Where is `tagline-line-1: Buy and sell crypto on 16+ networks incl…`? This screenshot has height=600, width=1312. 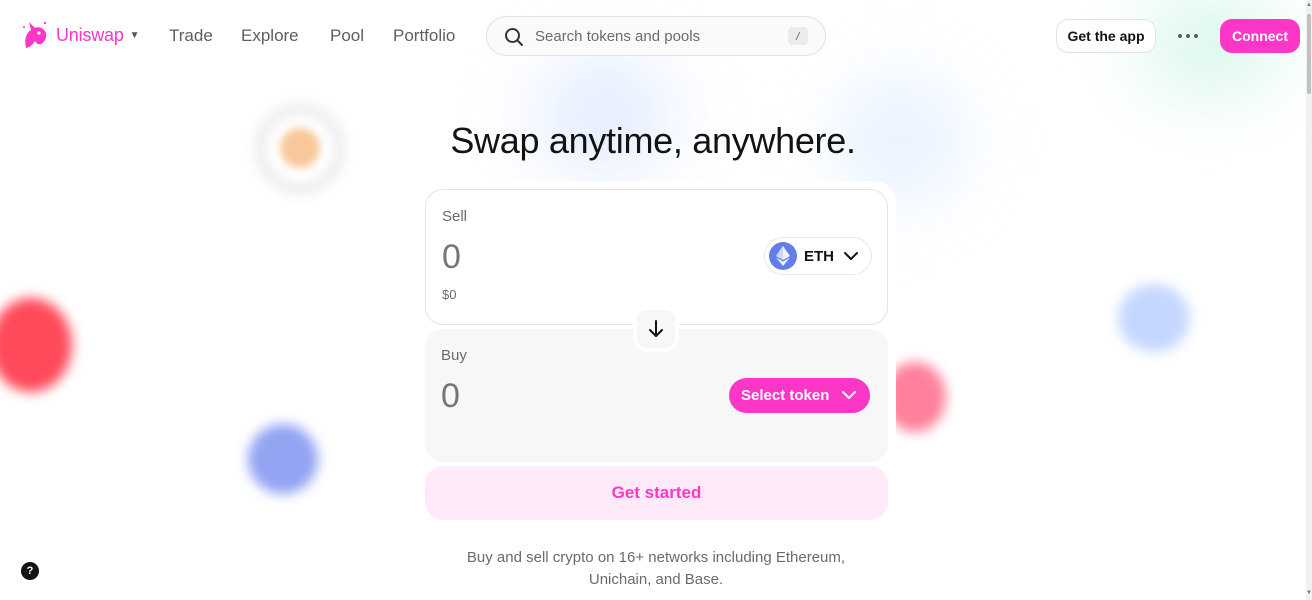 tagline-line-1: Buy and sell crypto on 16+ networks incl… is located at coordinates (656, 557).